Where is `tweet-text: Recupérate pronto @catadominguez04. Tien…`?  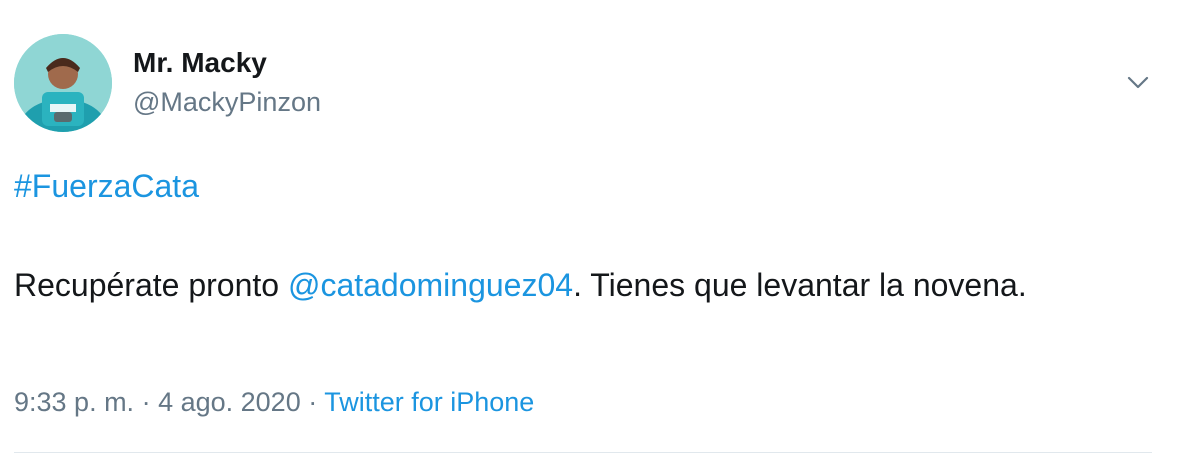
tweet-text: Recupérate pronto @catadominguez04. Tien… is located at coordinates (574, 285).